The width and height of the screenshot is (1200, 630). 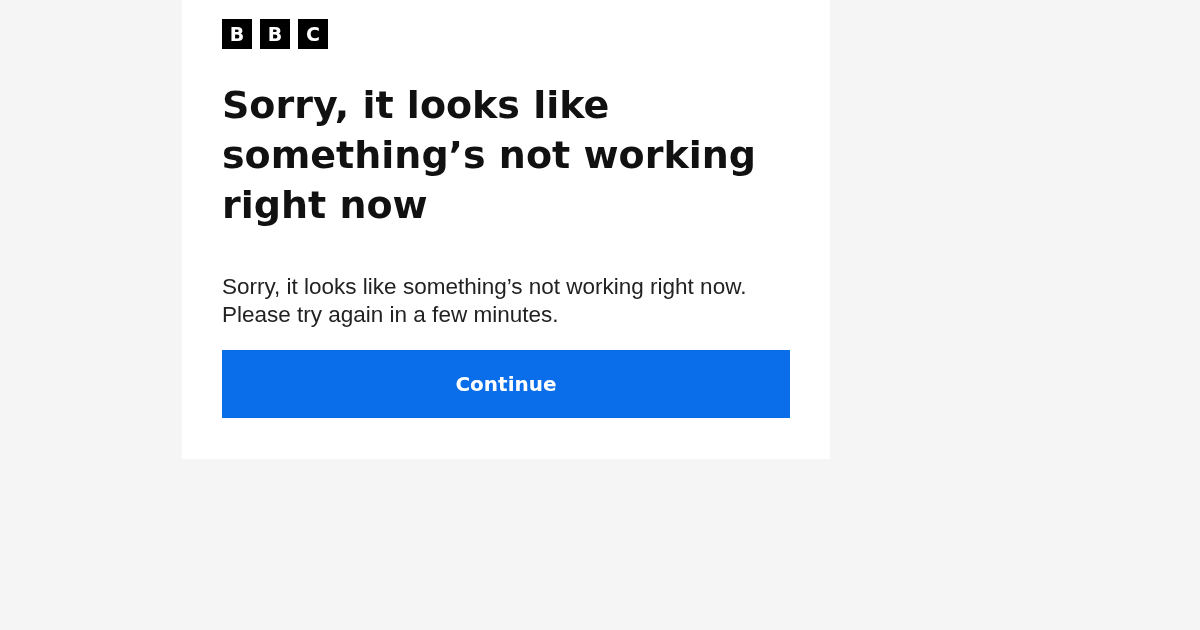 I want to click on error-heading: Sorry, it looks like something’s not working right now, so click(x=489, y=155).